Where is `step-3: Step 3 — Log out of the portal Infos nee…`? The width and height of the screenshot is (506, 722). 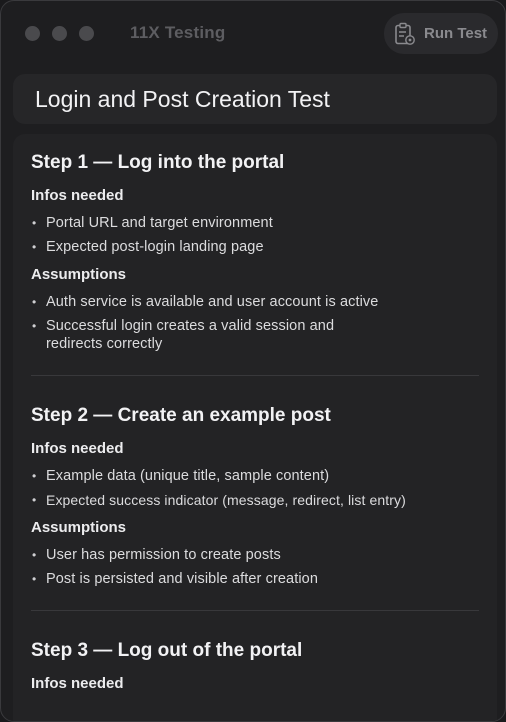
step-3: Step 3 — Log out of the portal Infos nee… is located at coordinates (255, 666).